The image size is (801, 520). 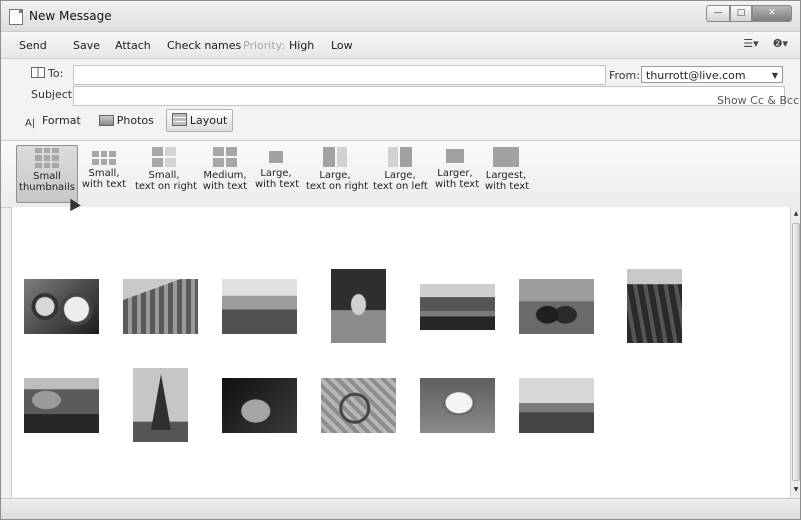 What do you see at coordinates (339, 75) in the screenshot?
I see `to-field` at bounding box center [339, 75].